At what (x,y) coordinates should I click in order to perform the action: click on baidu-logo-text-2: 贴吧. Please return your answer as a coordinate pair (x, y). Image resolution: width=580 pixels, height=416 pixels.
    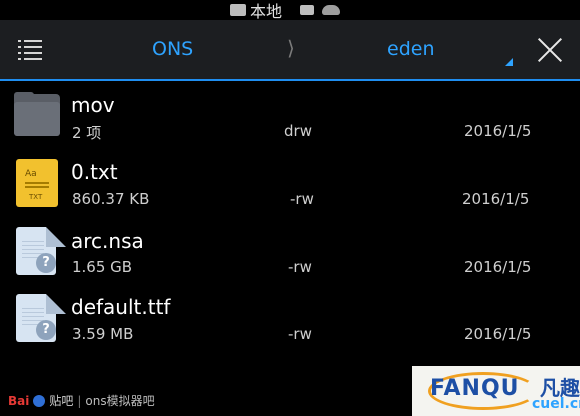
    Looking at the image, I should click on (61, 401).